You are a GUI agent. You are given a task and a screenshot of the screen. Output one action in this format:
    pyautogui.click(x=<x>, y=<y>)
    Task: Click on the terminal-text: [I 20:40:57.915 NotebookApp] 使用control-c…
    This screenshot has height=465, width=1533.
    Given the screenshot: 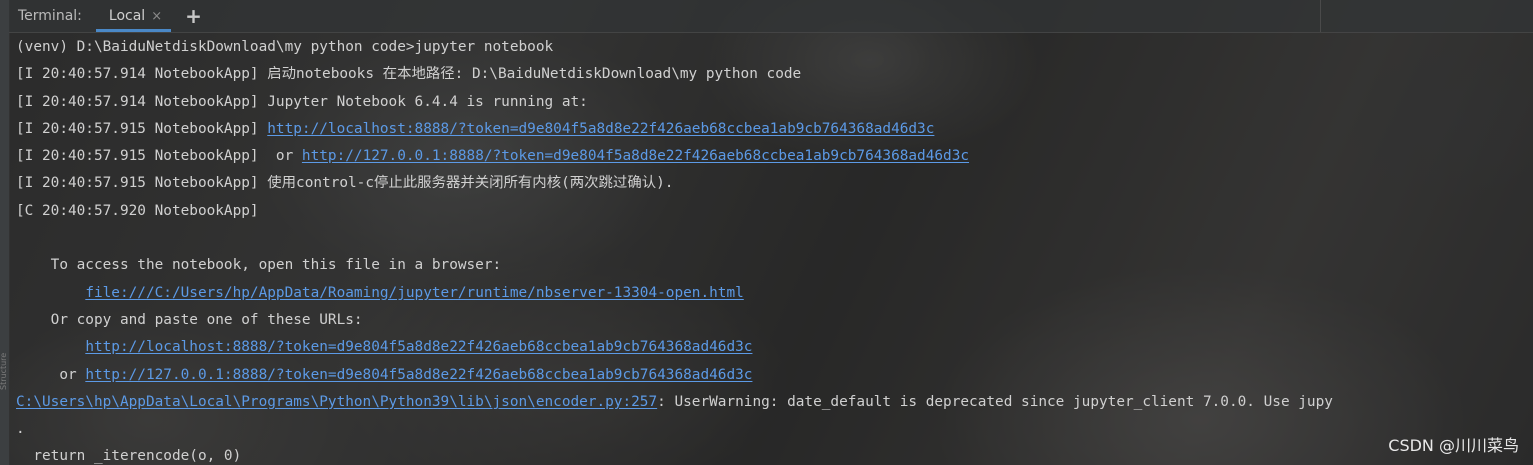 What is the action you would take?
    pyautogui.click(x=345, y=183)
    